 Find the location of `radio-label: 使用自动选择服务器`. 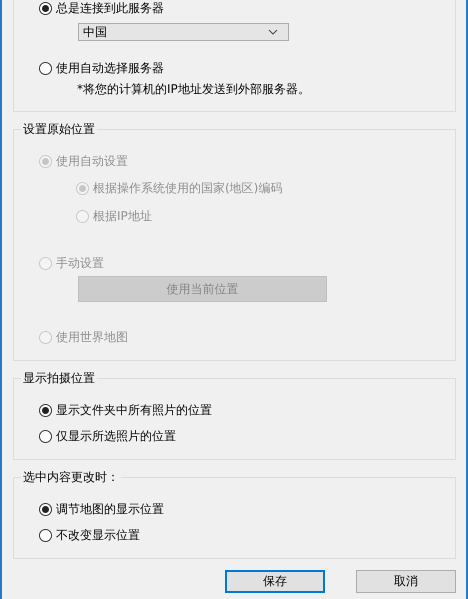

radio-label: 使用自动选择服务器 is located at coordinates (110, 68).